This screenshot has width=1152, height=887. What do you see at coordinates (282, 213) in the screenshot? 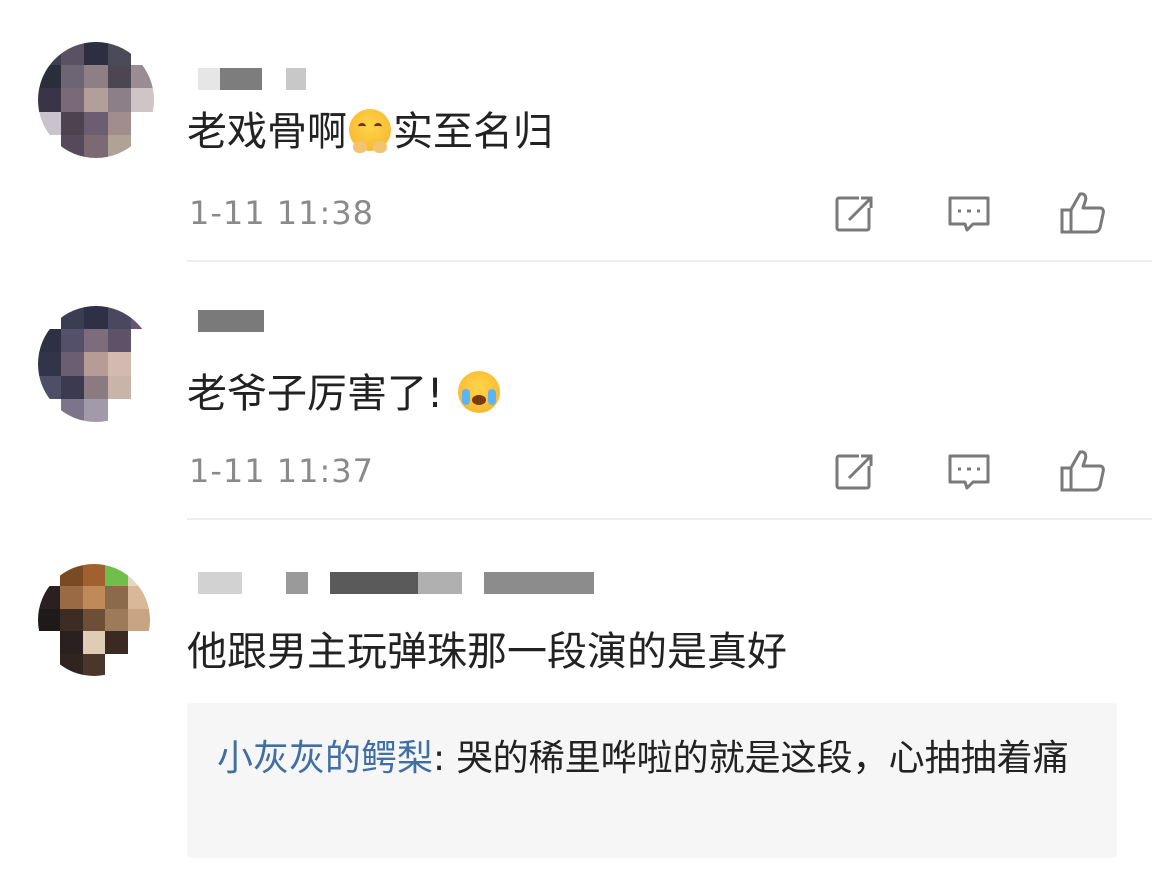
I see `comment-time: 1-11 11:38` at bounding box center [282, 213].